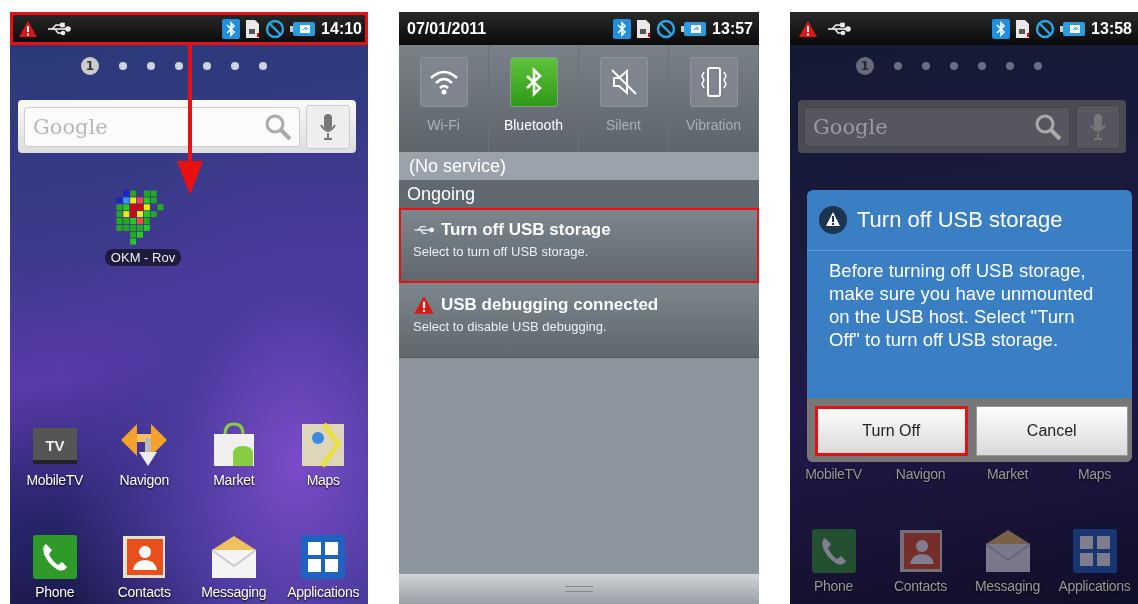  I want to click on notification: Turn off USB storage Select to turn off USB storage., so click(579, 245).